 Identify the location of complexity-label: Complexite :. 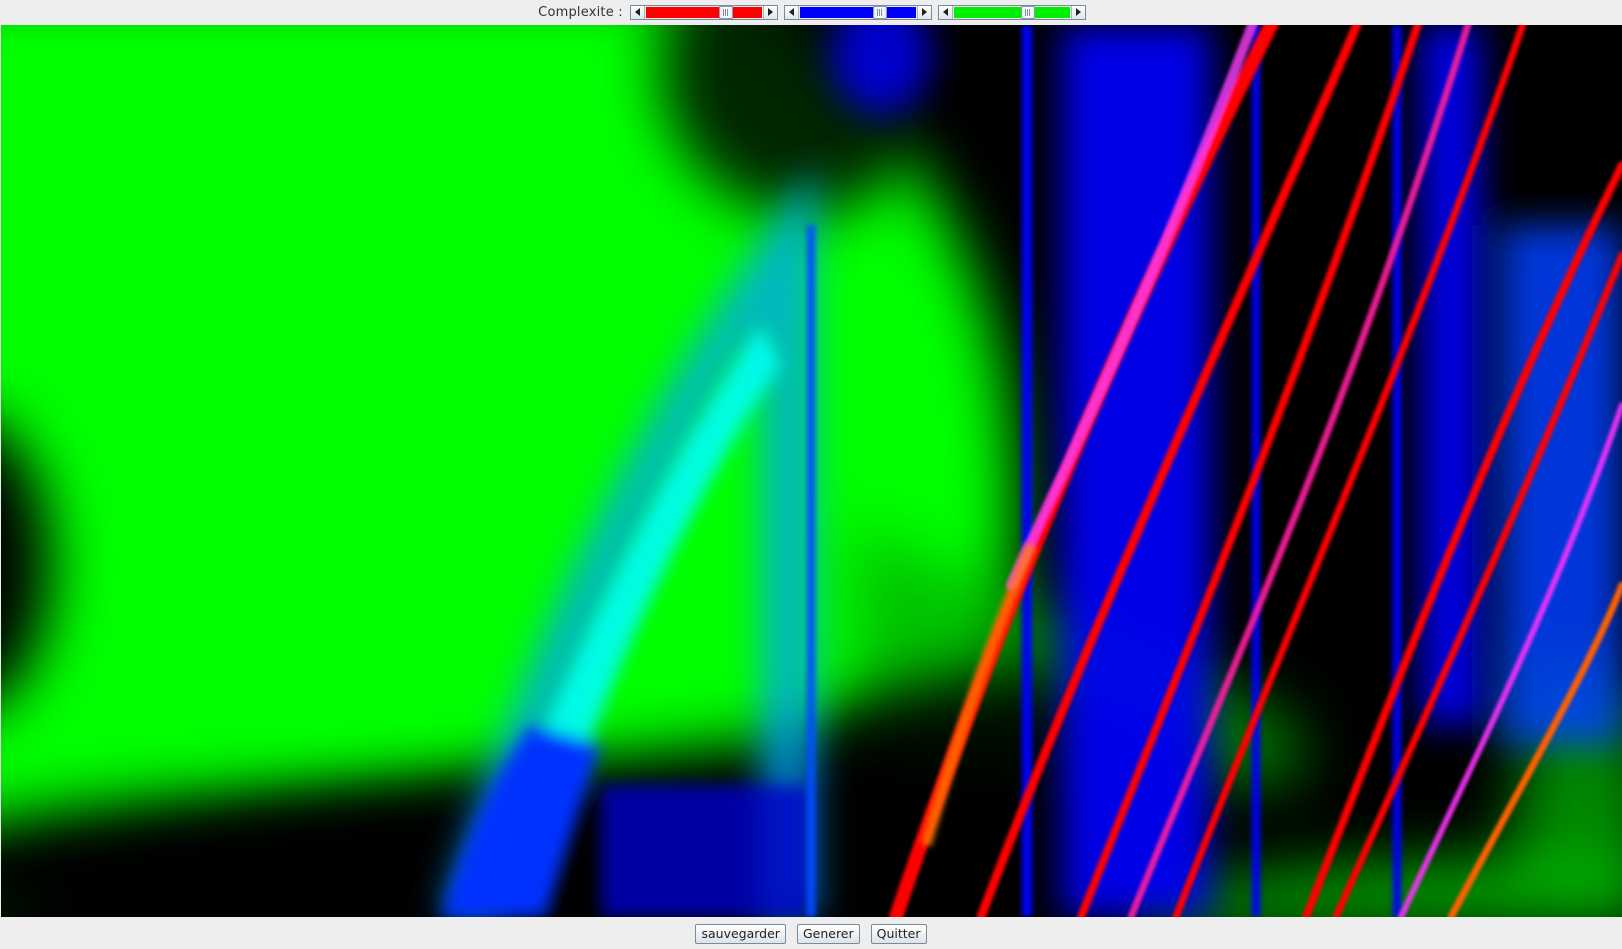
(580, 12).